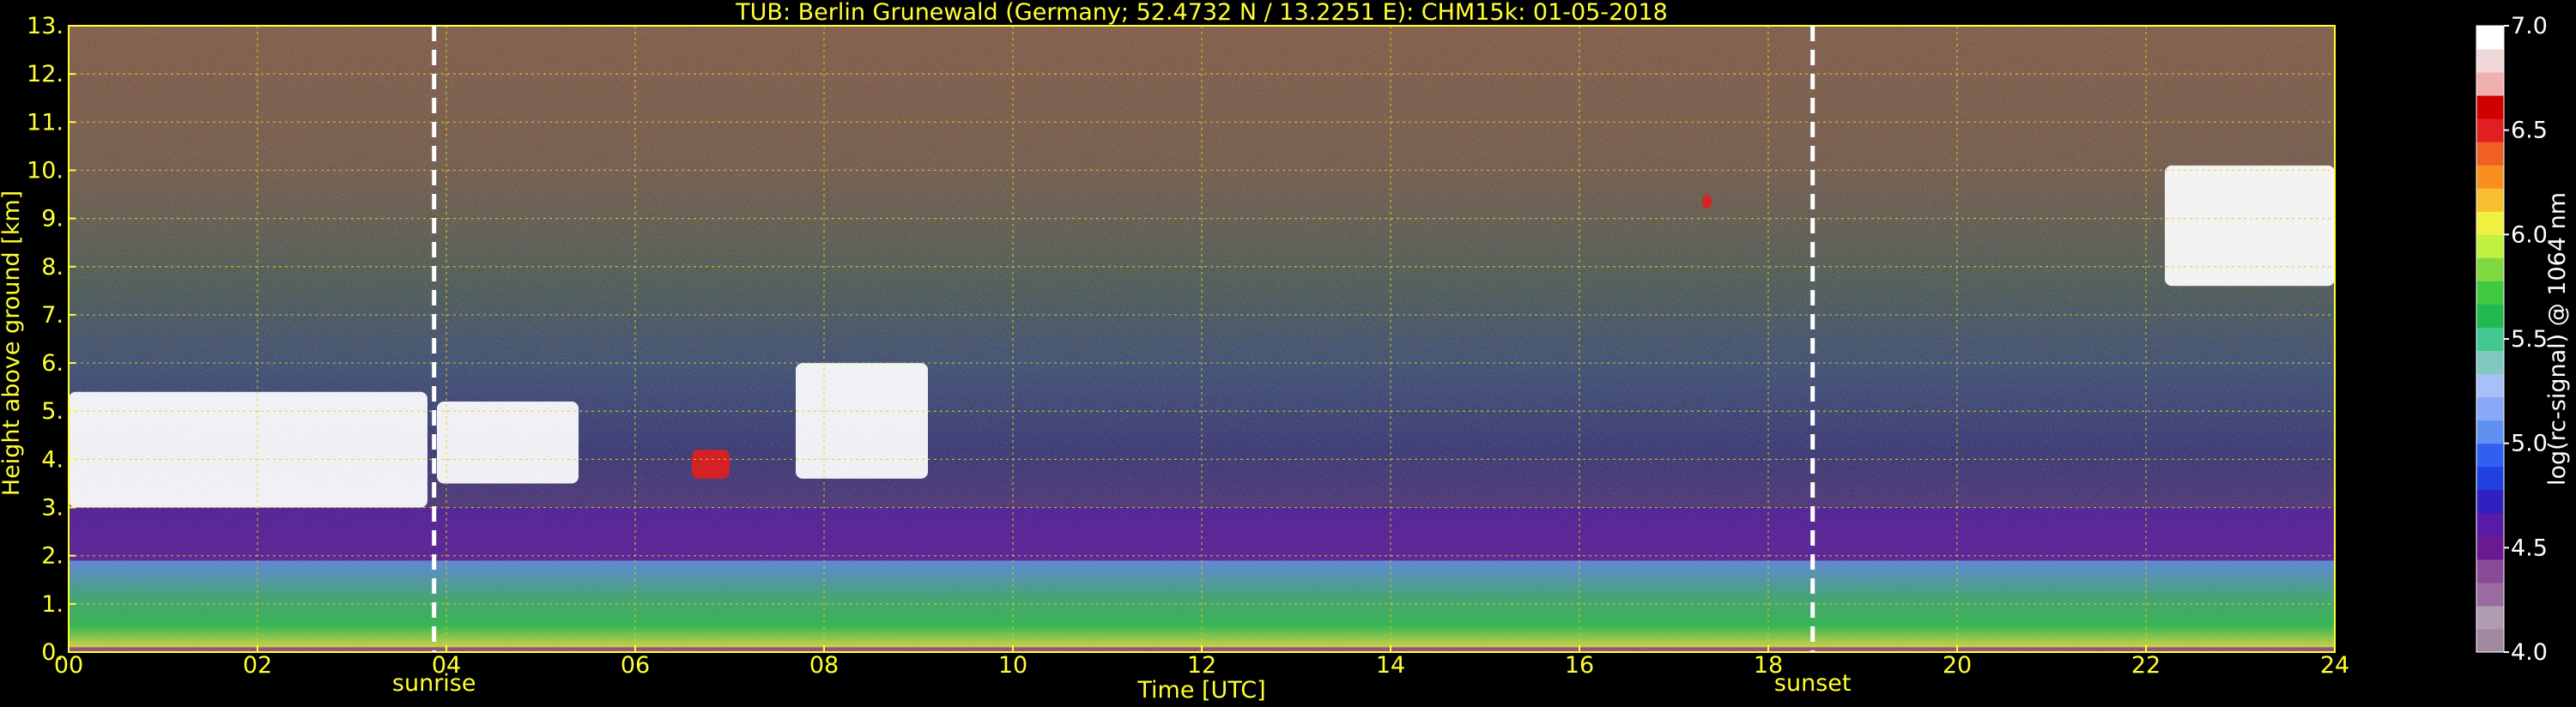 The image size is (2576, 707). What do you see at coordinates (1579, 666) in the screenshot?
I see `x-tick-label-8: 16` at bounding box center [1579, 666].